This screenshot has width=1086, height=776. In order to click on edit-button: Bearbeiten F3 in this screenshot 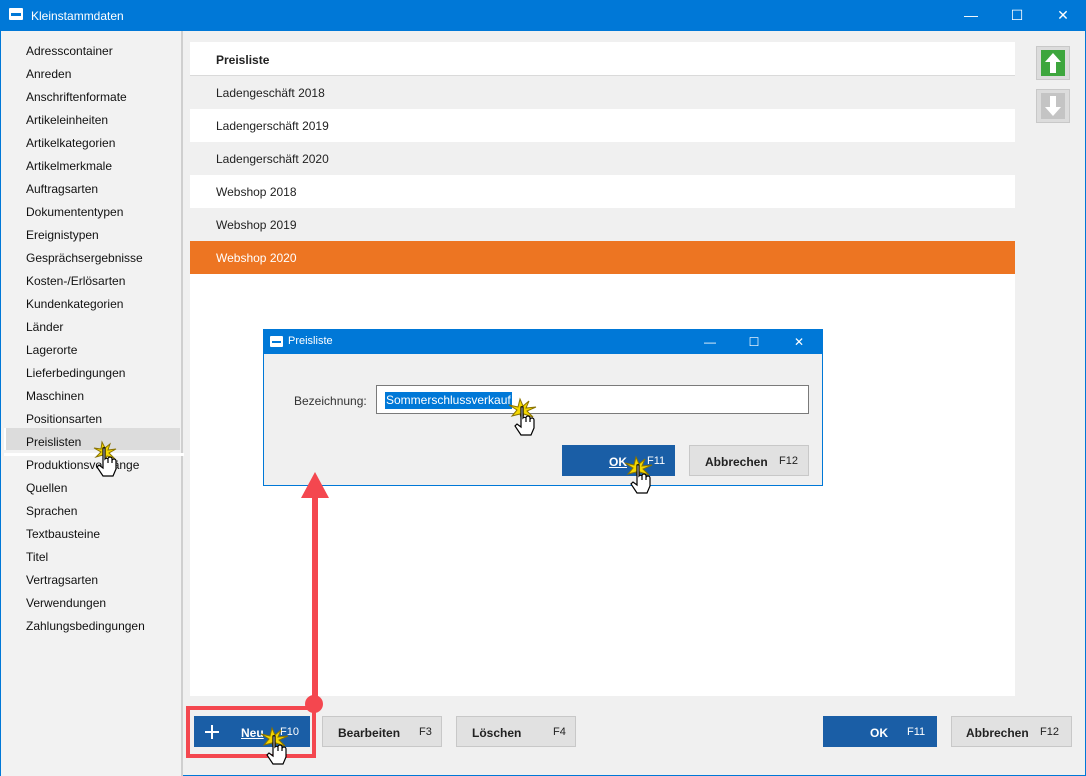, I will do `click(382, 731)`.